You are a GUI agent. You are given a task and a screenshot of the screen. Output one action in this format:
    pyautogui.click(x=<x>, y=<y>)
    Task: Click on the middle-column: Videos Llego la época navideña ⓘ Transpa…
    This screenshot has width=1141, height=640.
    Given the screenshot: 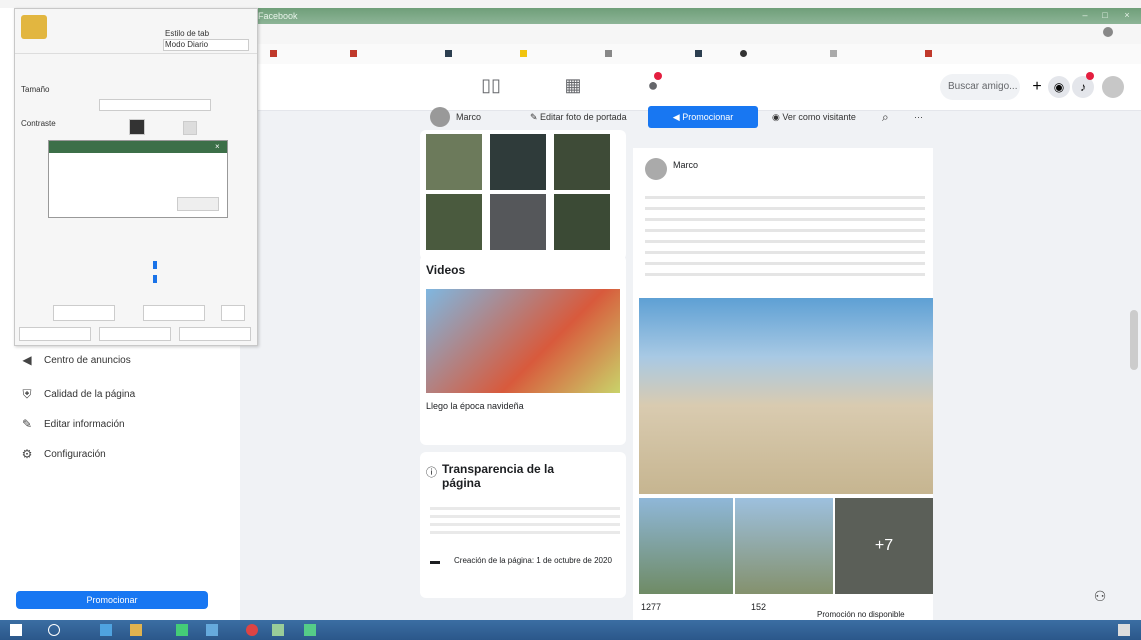 What is the action you would take?
    pyautogui.click(x=525, y=365)
    